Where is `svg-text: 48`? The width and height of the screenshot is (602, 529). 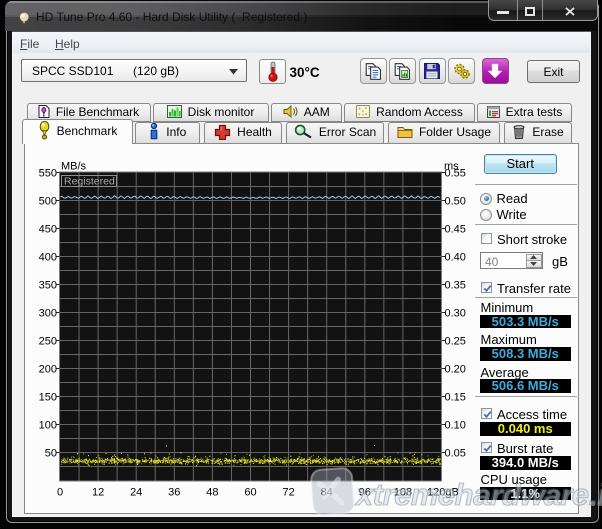
svg-text: 48 is located at coordinates (212, 493).